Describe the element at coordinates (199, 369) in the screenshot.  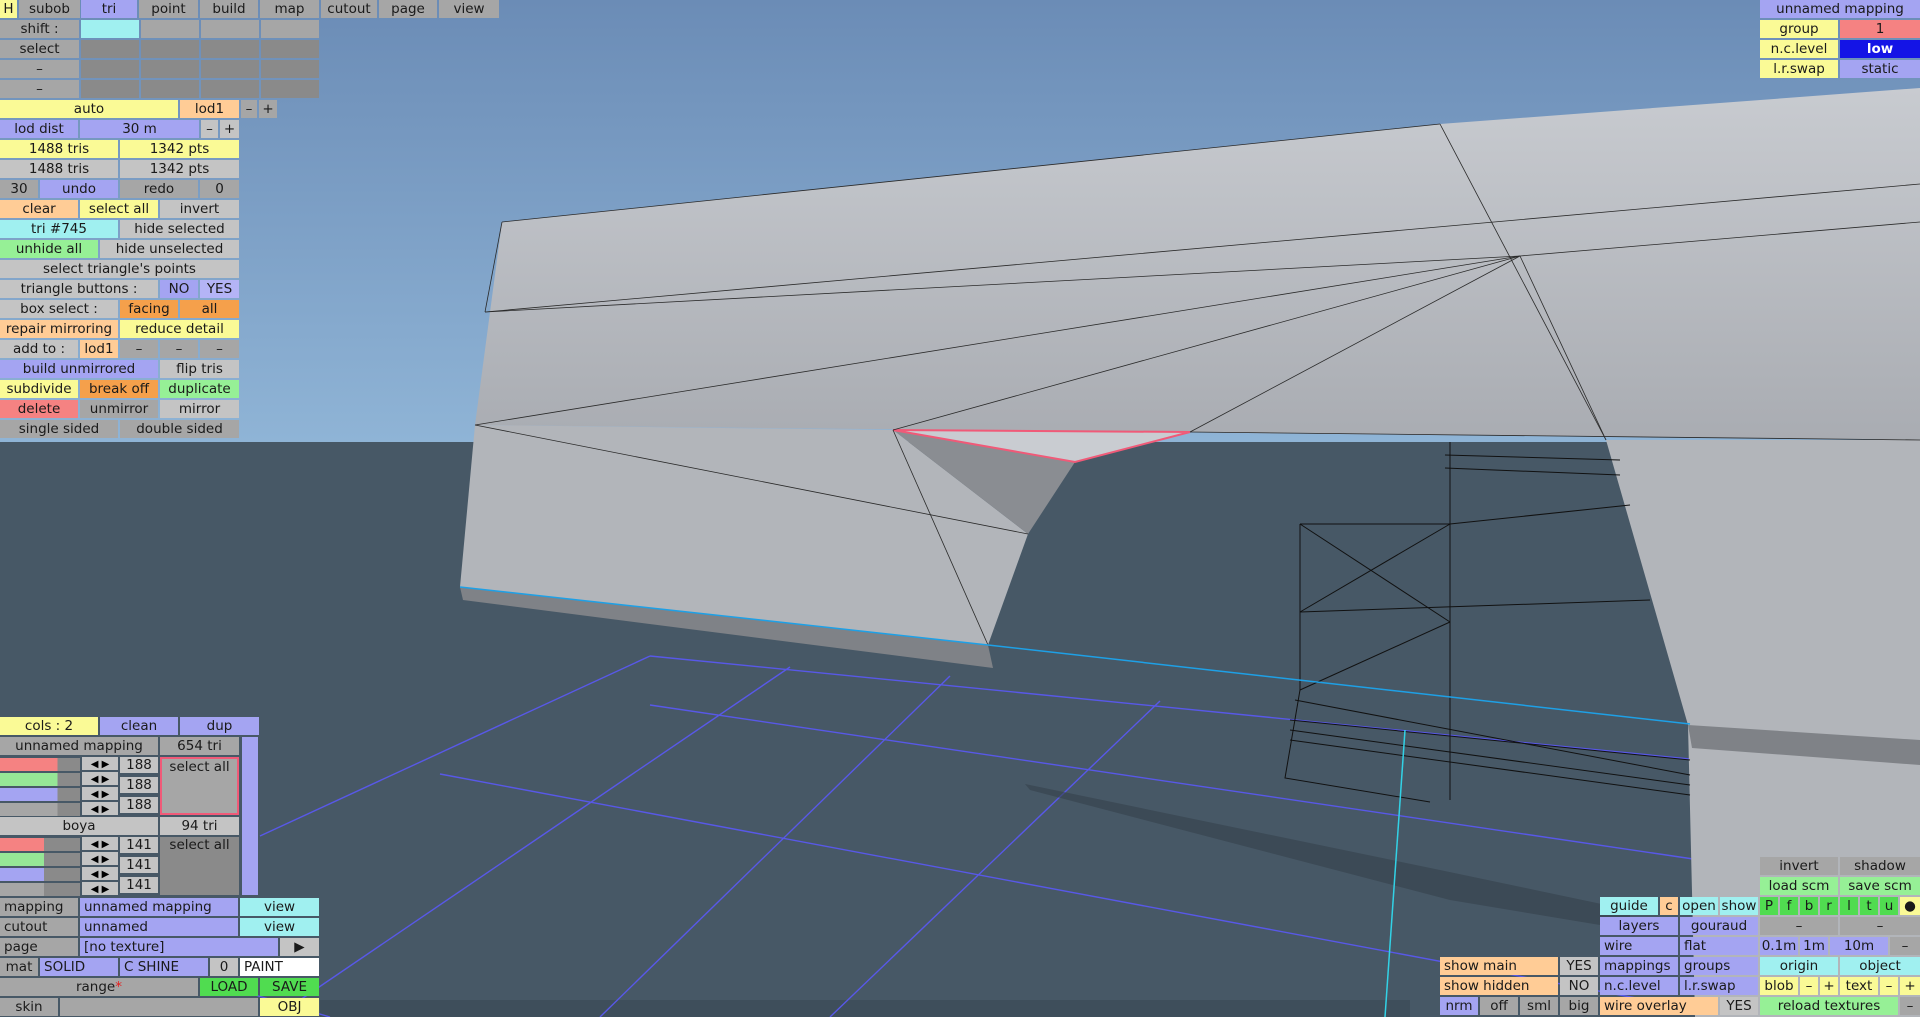
I see `flip-tris-button: flip tris` at that location.